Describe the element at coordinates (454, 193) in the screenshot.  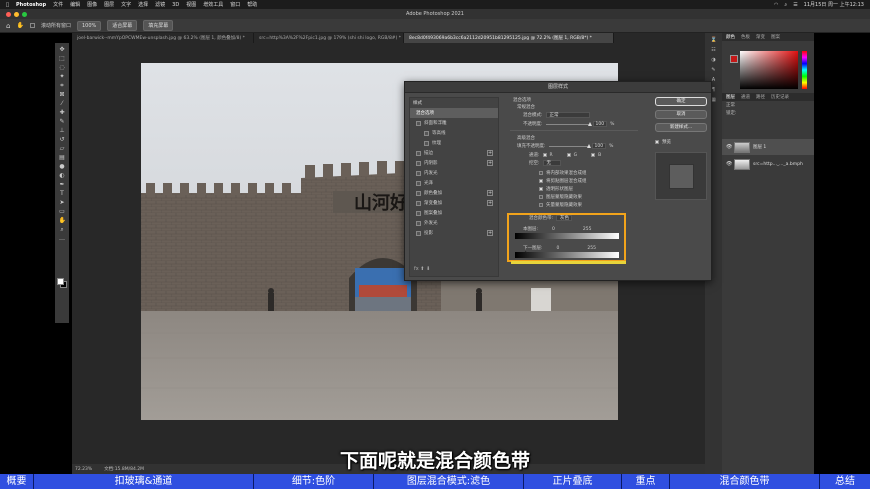
I see `style-item: 颜色叠加 +` at that location.